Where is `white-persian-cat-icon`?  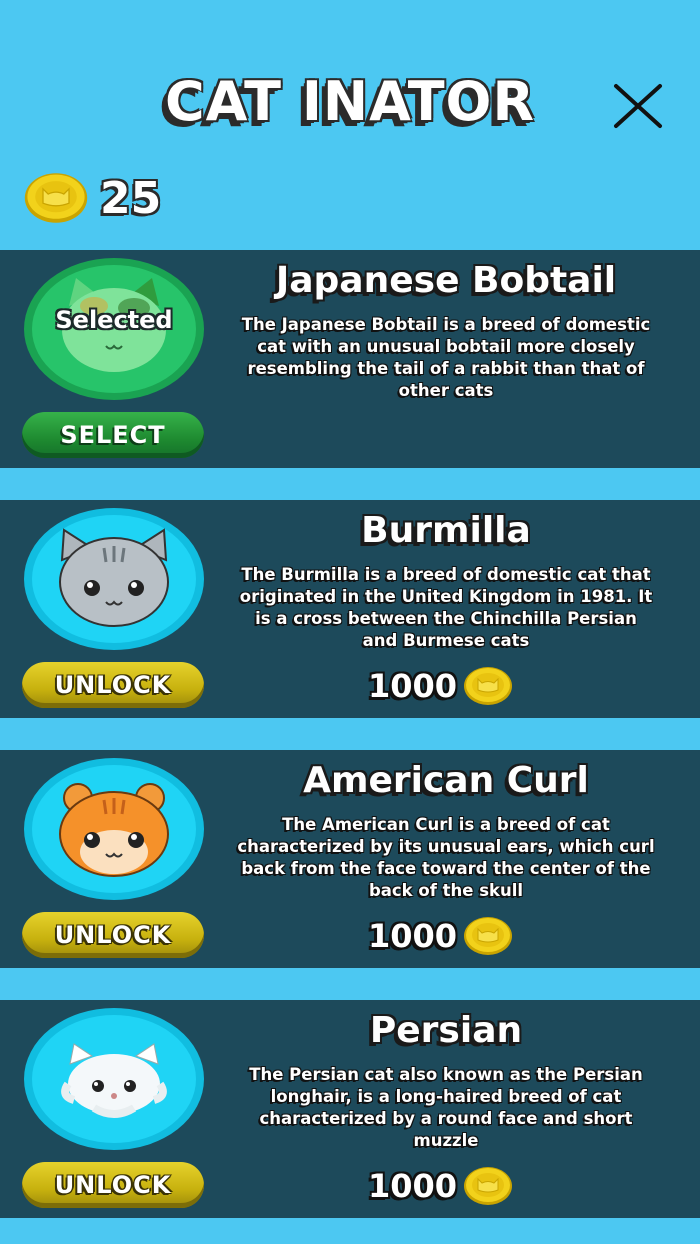 white-persian-cat-icon is located at coordinates (114, 1079).